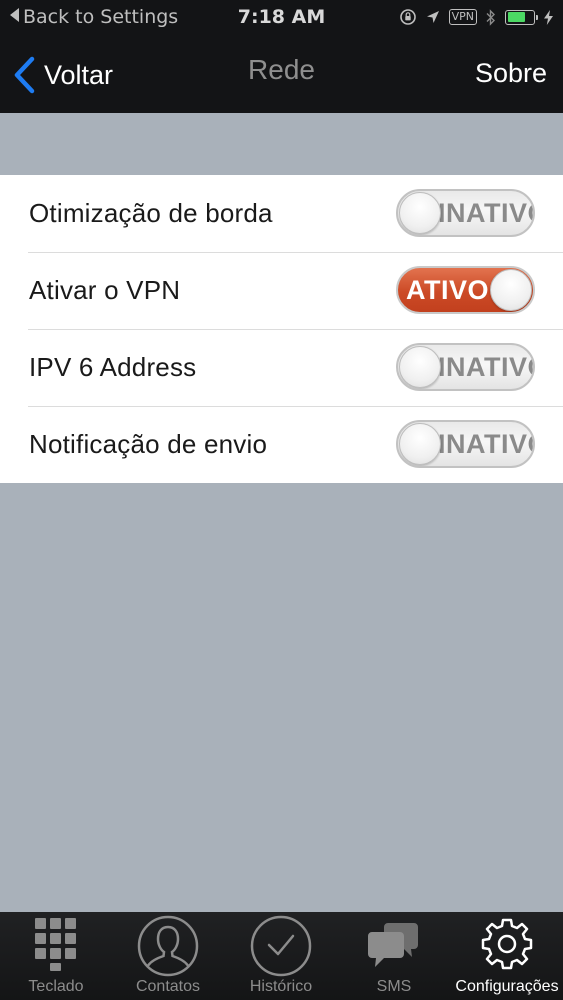  What do you see at coordinates (507, 986) in the screenshot?
I see `tab-label: Configurações` at bounding box center [507, 986].